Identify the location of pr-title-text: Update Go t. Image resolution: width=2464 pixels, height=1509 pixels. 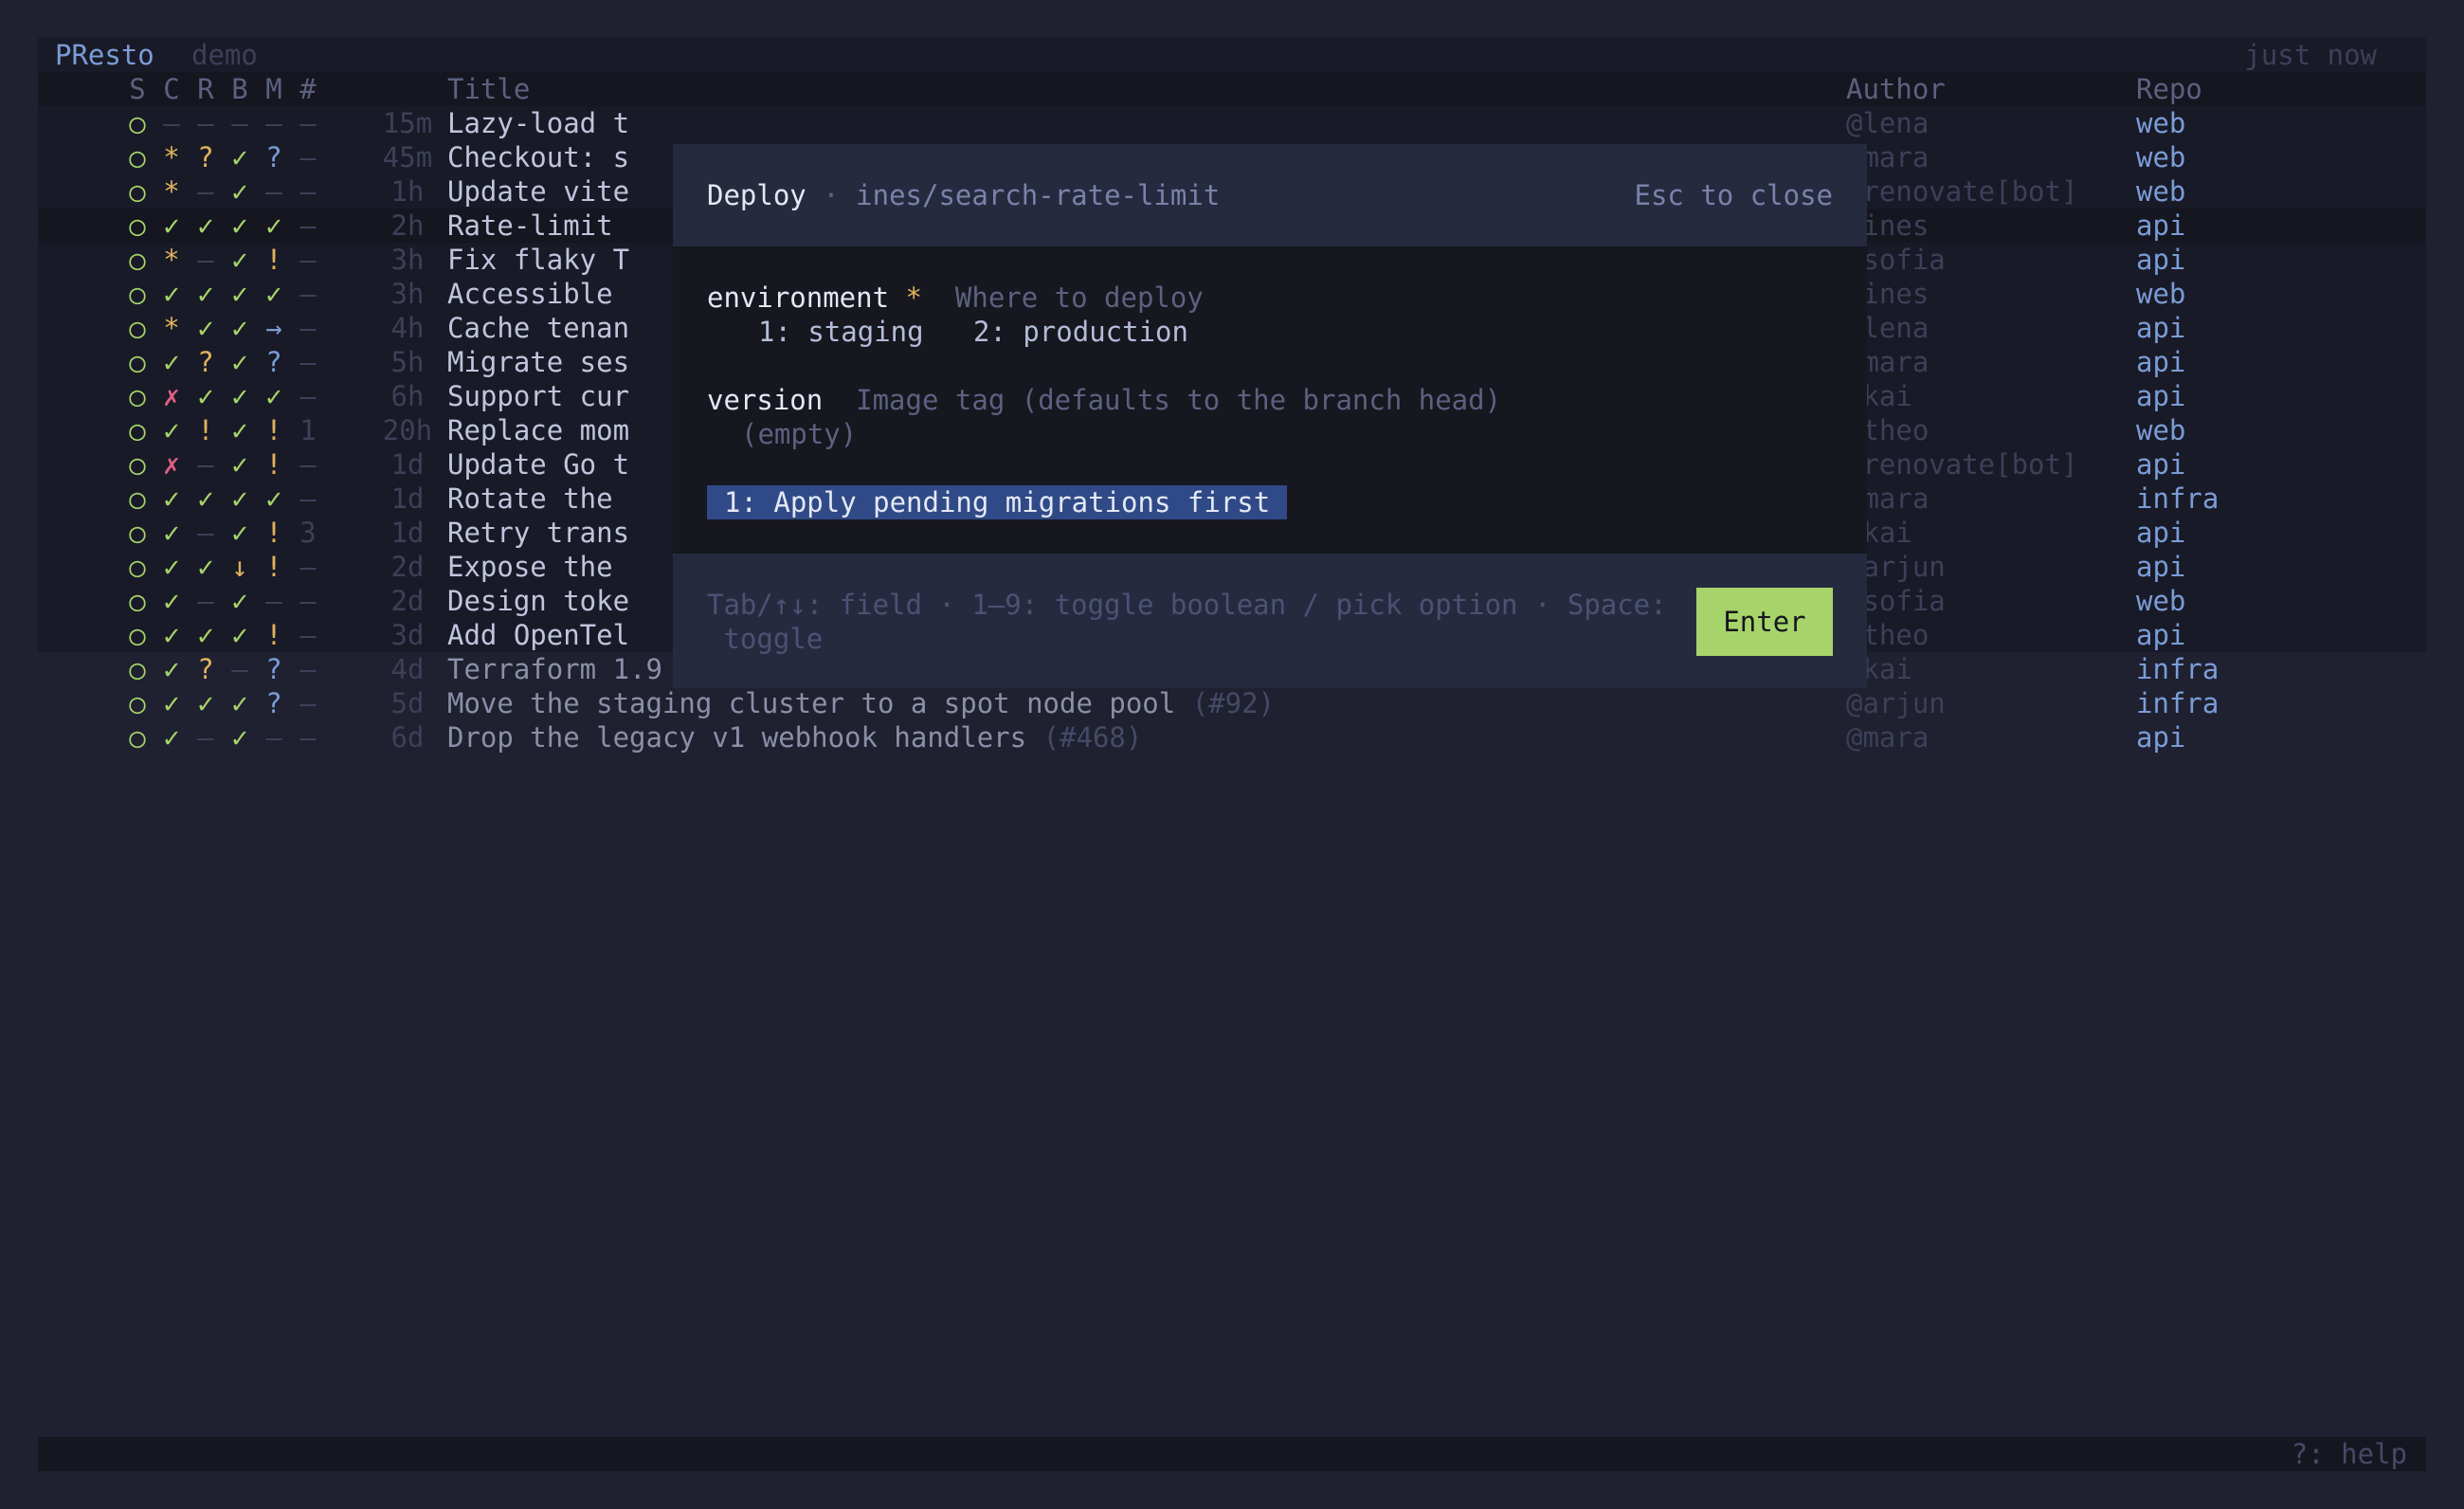
(538, 464).